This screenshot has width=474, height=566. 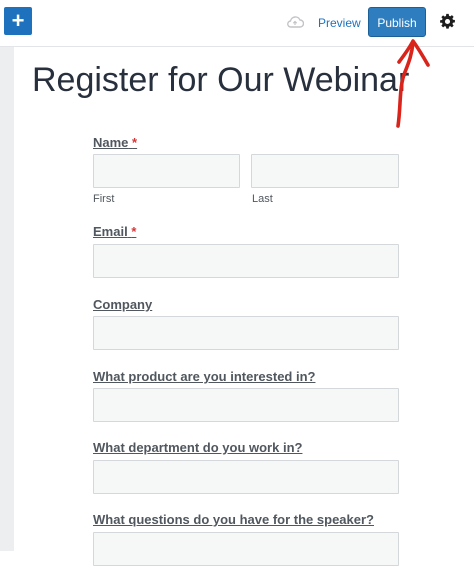 What do you see at coordinates (262, 199) in the screenshot?
I see `last-sublabel: Last` at bounding box center [262, 199].